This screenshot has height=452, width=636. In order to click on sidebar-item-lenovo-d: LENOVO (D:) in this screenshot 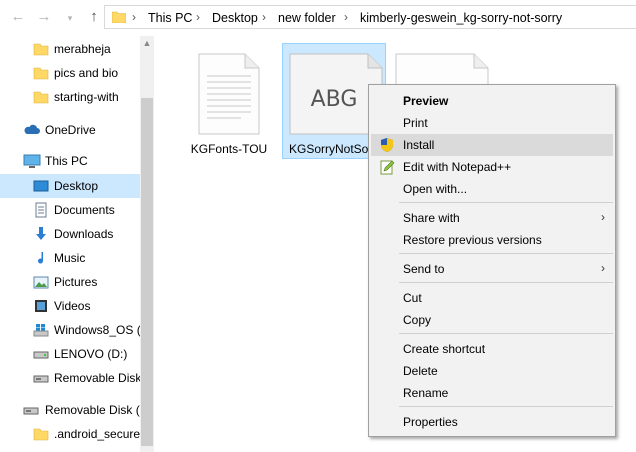, I will do `click(70, 354)`.